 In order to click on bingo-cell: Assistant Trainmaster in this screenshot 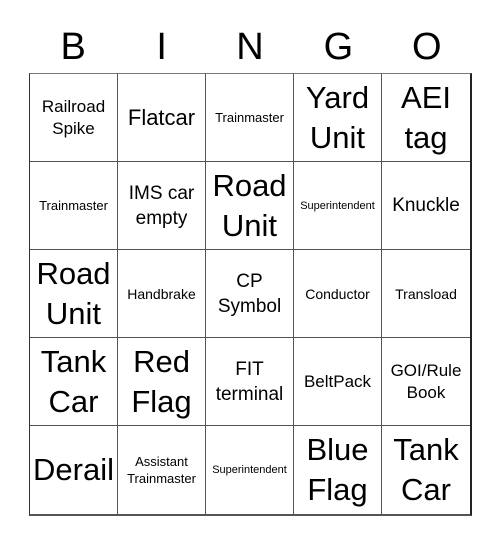, I will do `click(162, 470)`.